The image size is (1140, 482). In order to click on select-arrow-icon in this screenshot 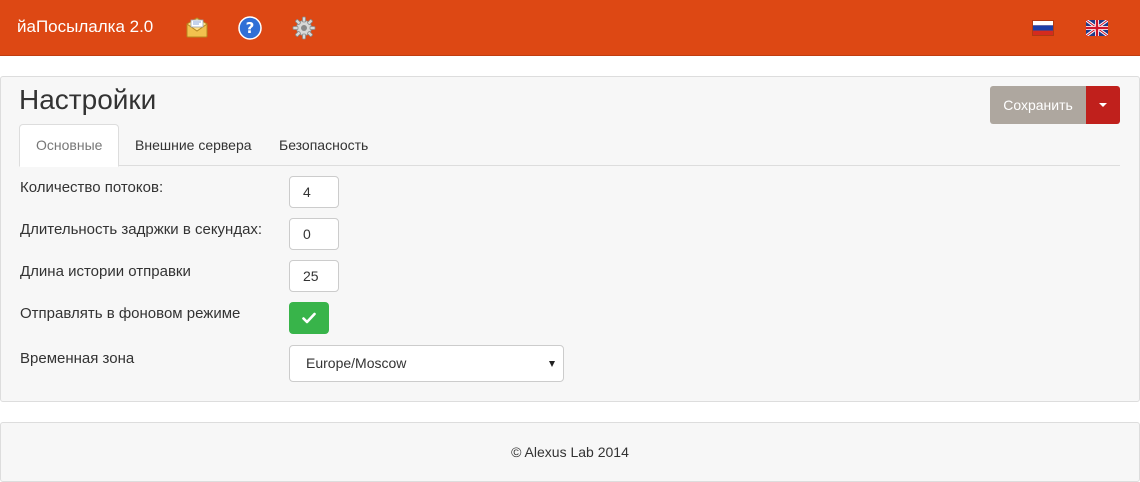, I will do `click(552, 364)`.